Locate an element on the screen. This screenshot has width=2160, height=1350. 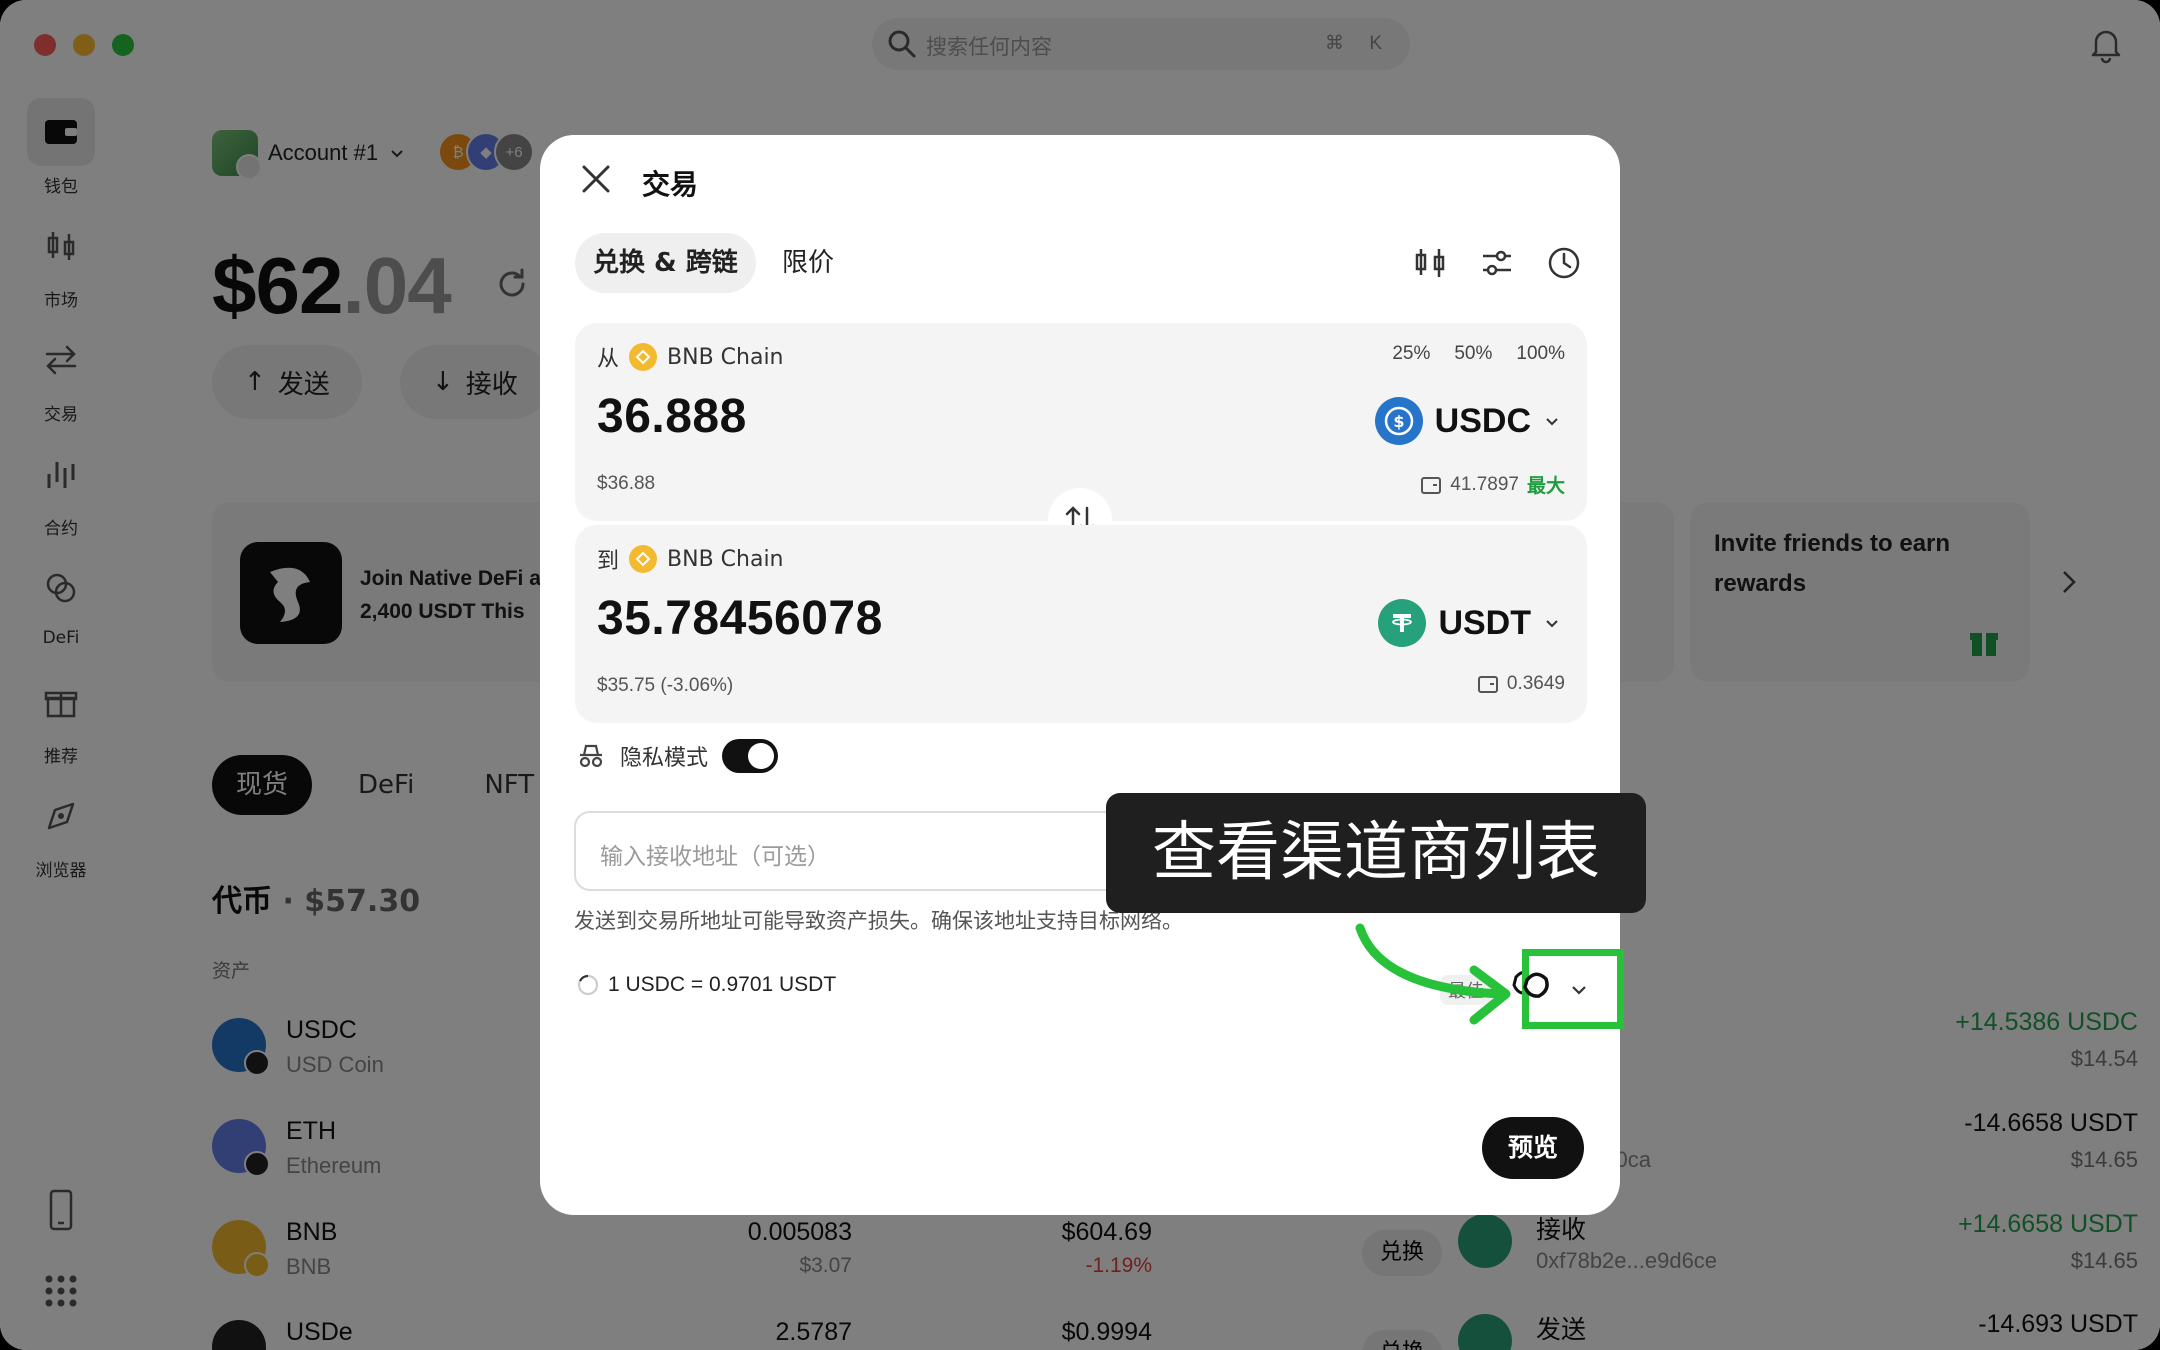
privacy-mode-row: 隐私模式 is located at coordinates (677, 756).